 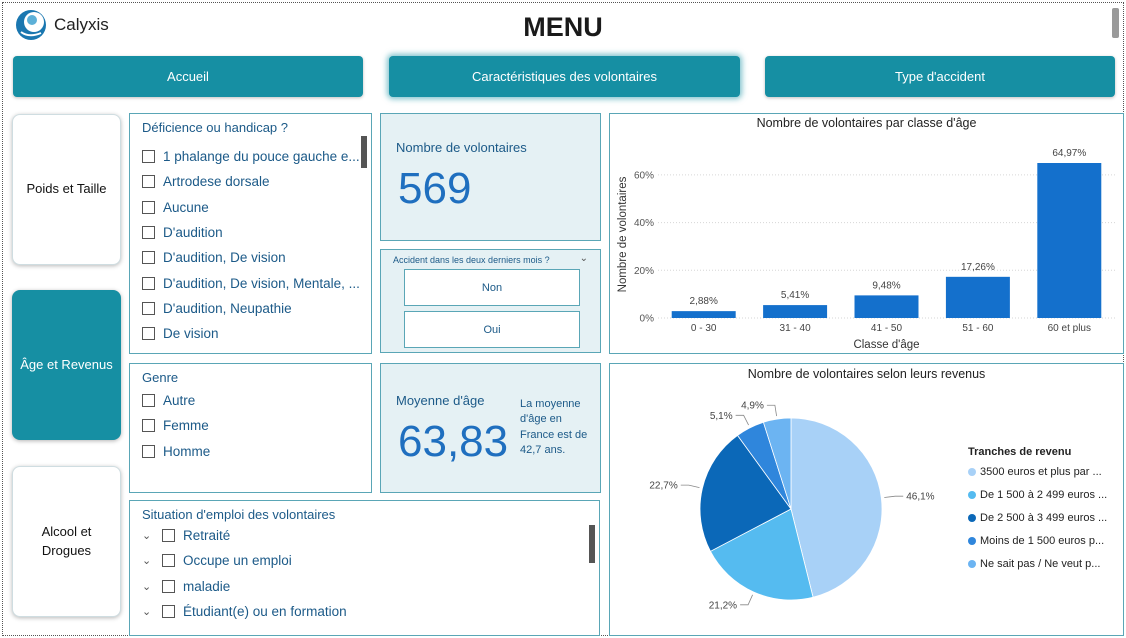 What do you see at coordinates (1115, 23) in the screenshot?
I see `page-scrollbar` at bounding box center [1115, 23].